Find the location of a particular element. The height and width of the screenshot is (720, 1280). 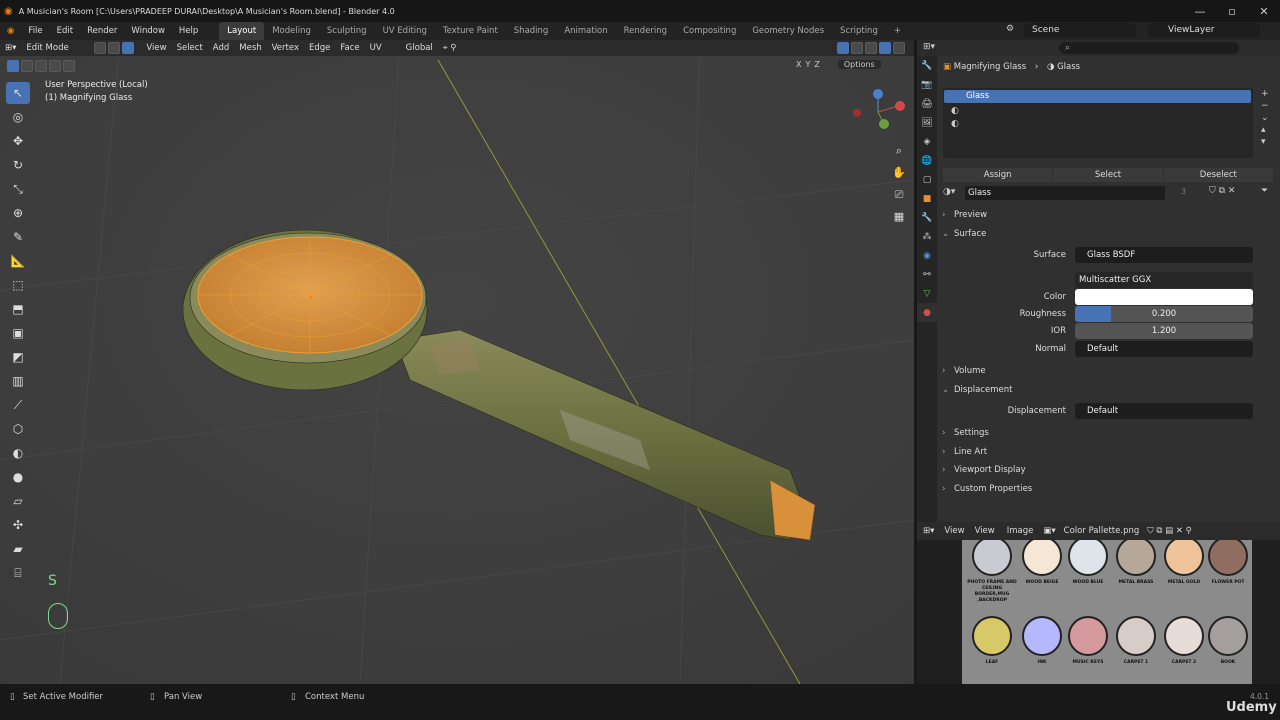

shear-tool-icon: ▰ is located at coordinates (18, 549).